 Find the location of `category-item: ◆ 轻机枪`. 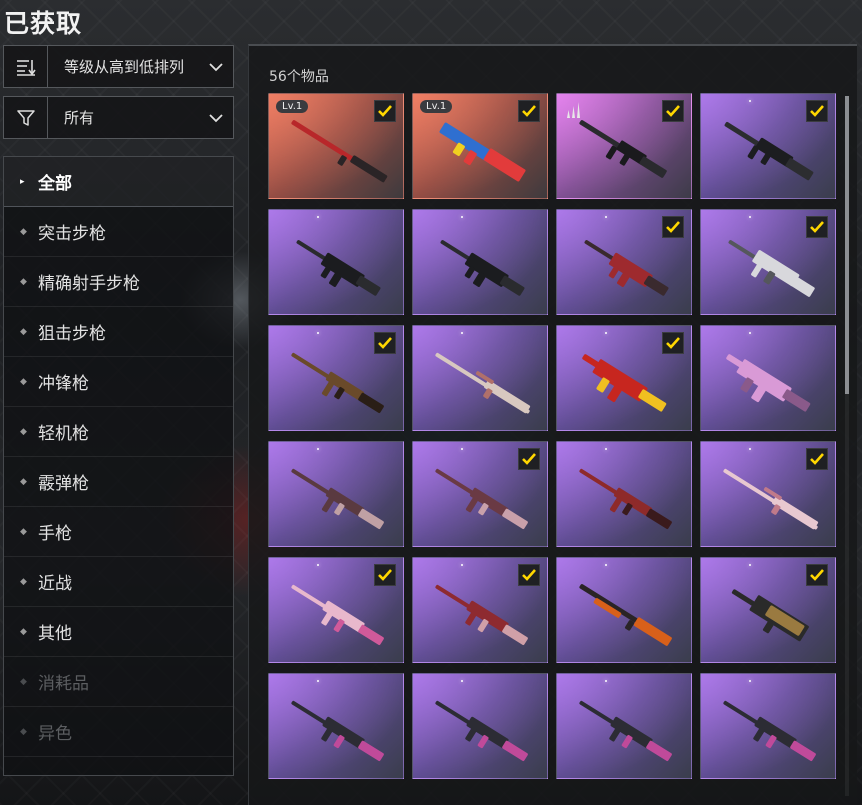

category-item: ◆ 轻机枪 is located at coordinates (118, 432).